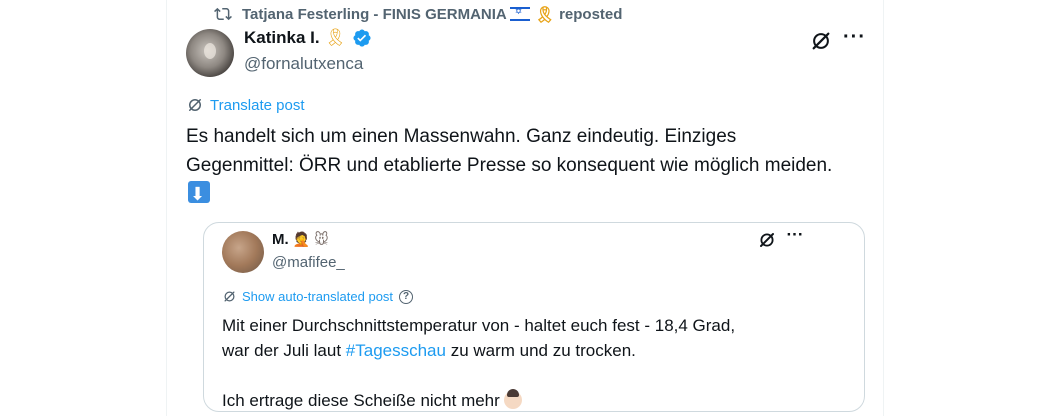 The width and height of the screenshot is (1050, 416). Describe the element at coordinates (280, 239) in the screenshot. I see `quote-author-name: M.` at that location.